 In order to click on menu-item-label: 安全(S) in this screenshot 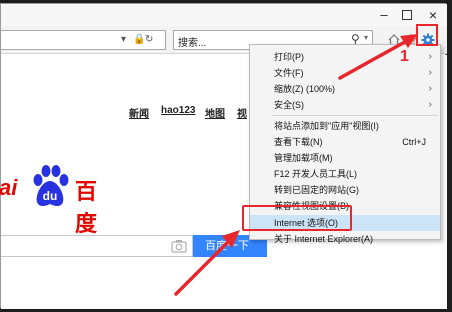, I will do `click(289, 105)`.